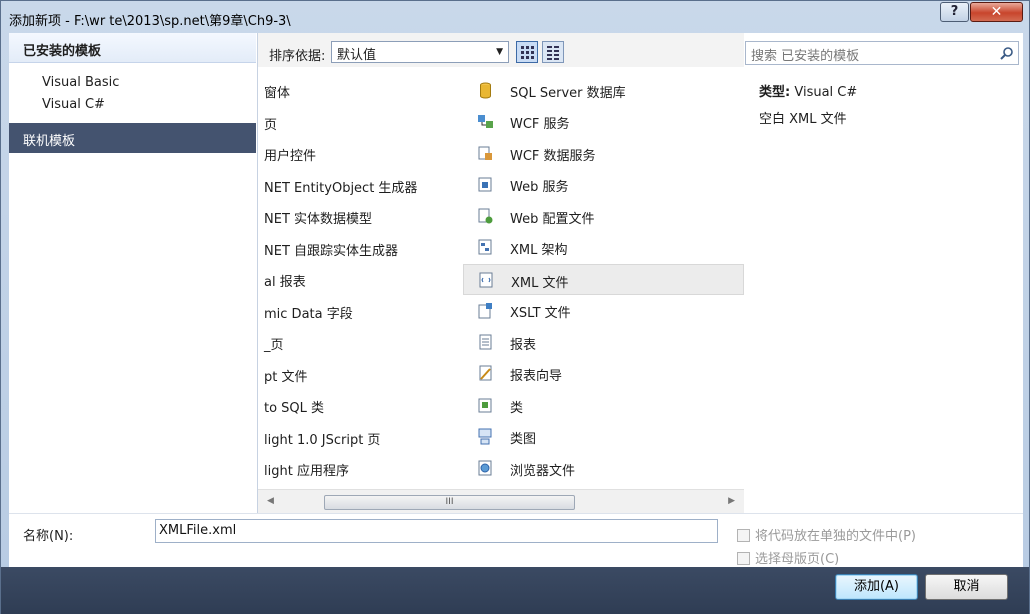  Describe the element at coordinates (48, 536) in the screenshot. I see `name-label: 名称(N):` at that location.